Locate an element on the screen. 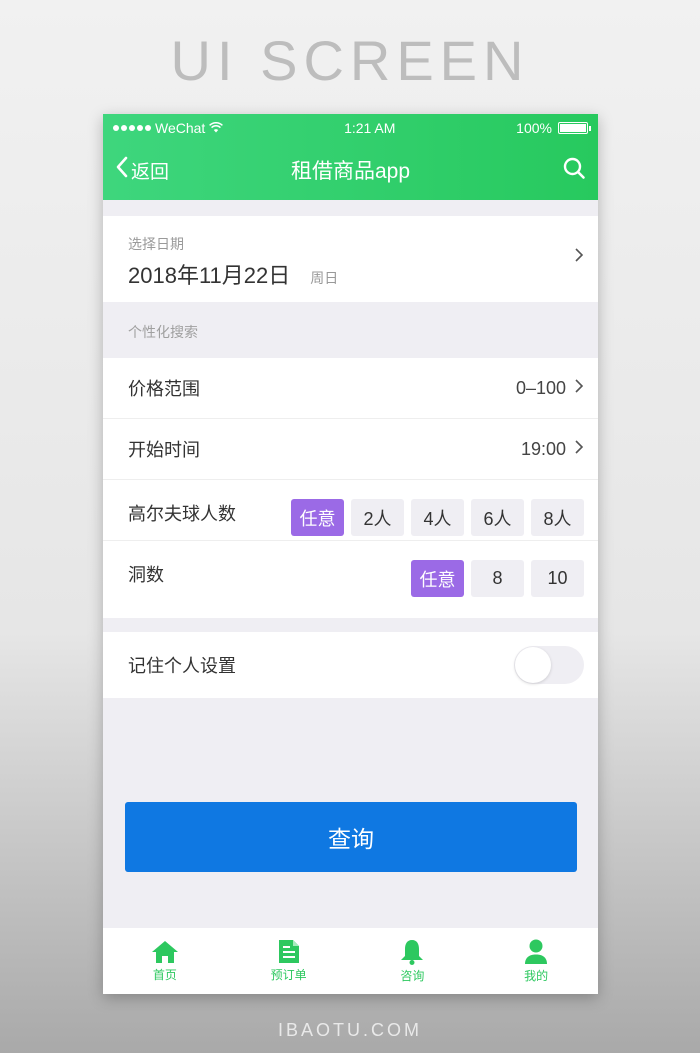 The width and height of the screenshot is (700, 1053). players-option-4: 4人 is located at coordinates (437, 517).